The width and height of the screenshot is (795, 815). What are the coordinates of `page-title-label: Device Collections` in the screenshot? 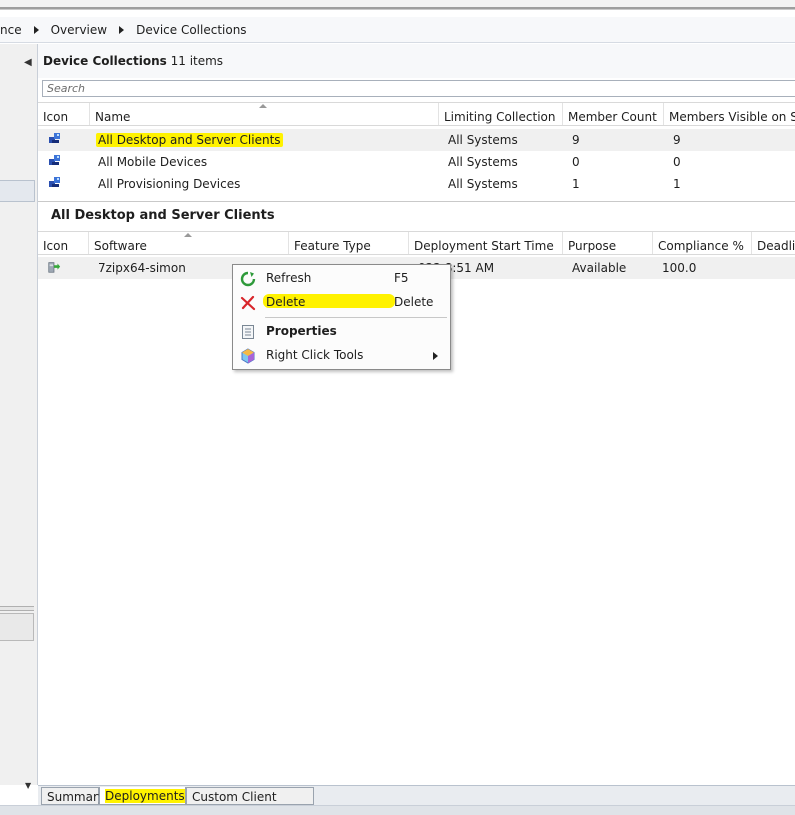 It's located at (105, 61).